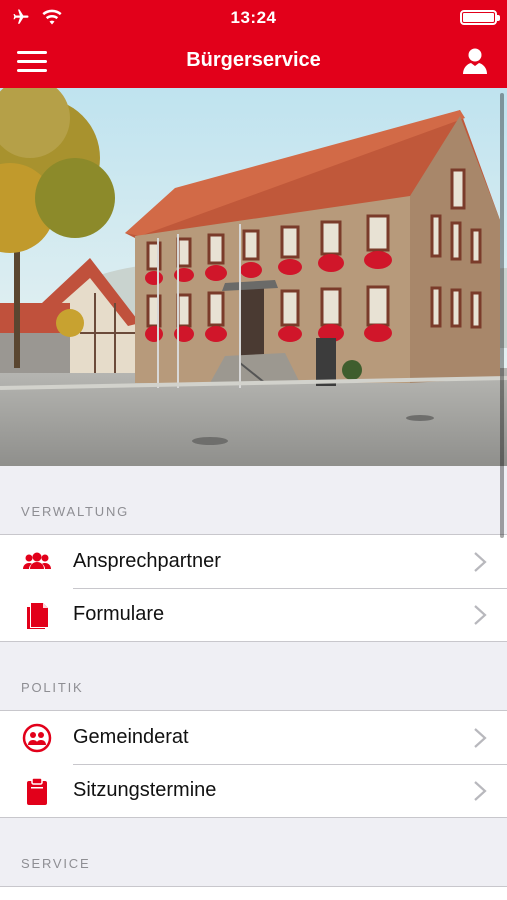  Describe the element at coordinates (52, 687) in the screenshot. I see `section-header-politik: POLITIK` at that location.